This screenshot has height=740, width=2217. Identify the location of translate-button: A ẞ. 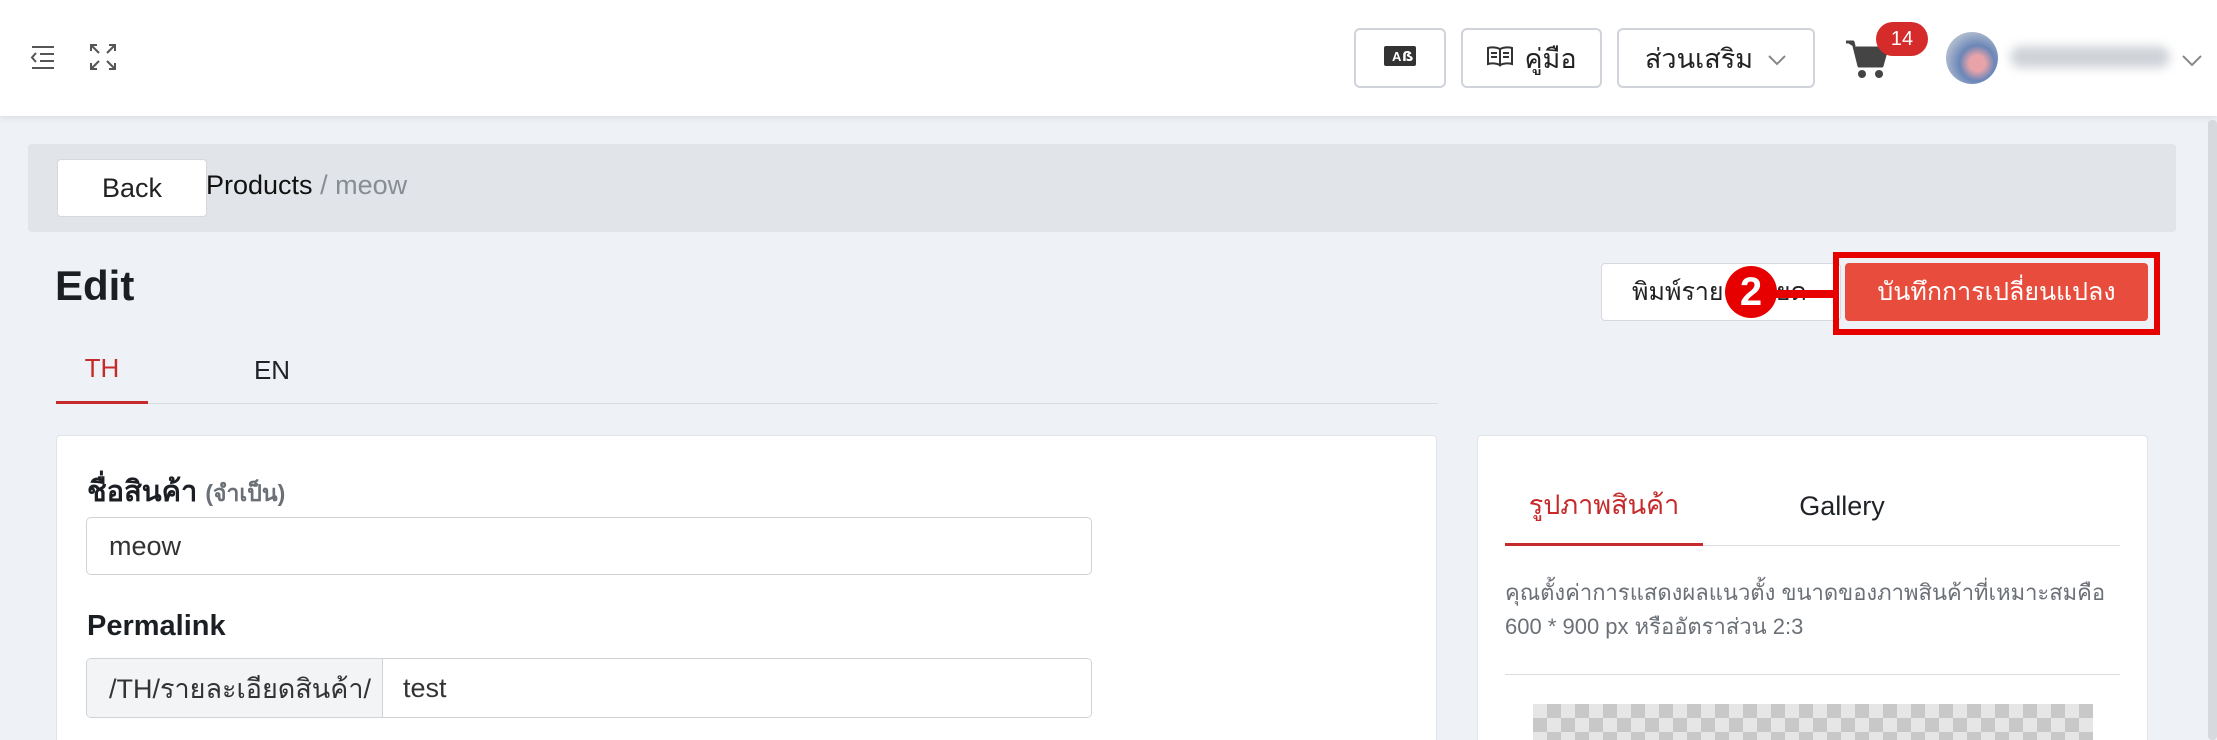
(1400, 58).